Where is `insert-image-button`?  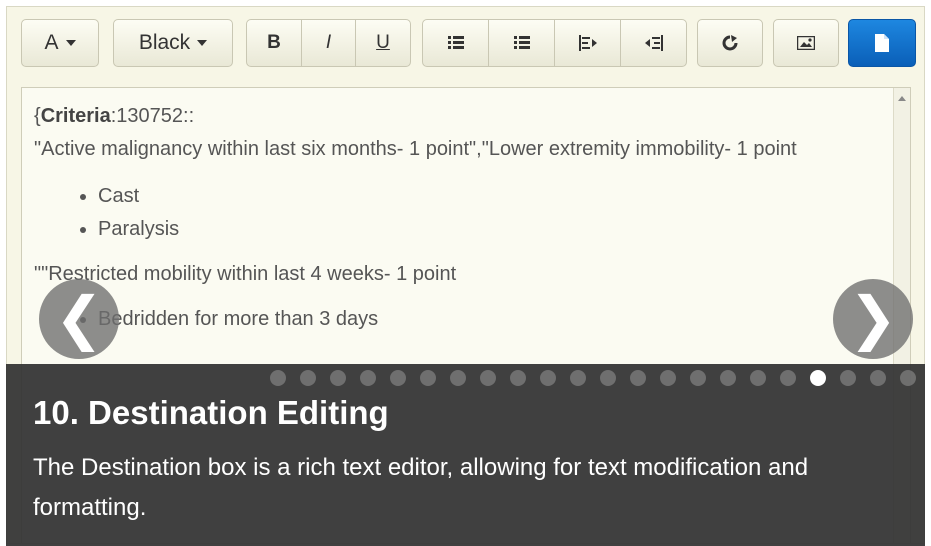
insert-image-button is located at coordinates (806, 43).